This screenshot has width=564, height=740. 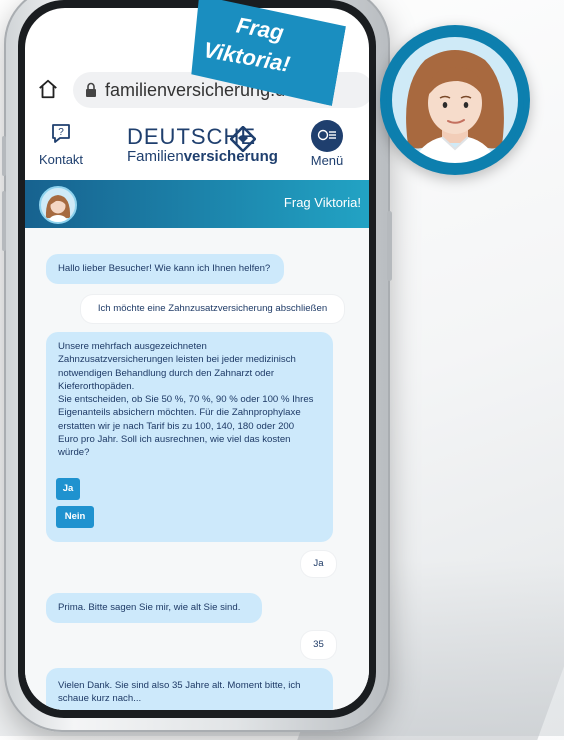 I want to click on quick-reply-ja-button: Ja, so click(x=68, y=489).